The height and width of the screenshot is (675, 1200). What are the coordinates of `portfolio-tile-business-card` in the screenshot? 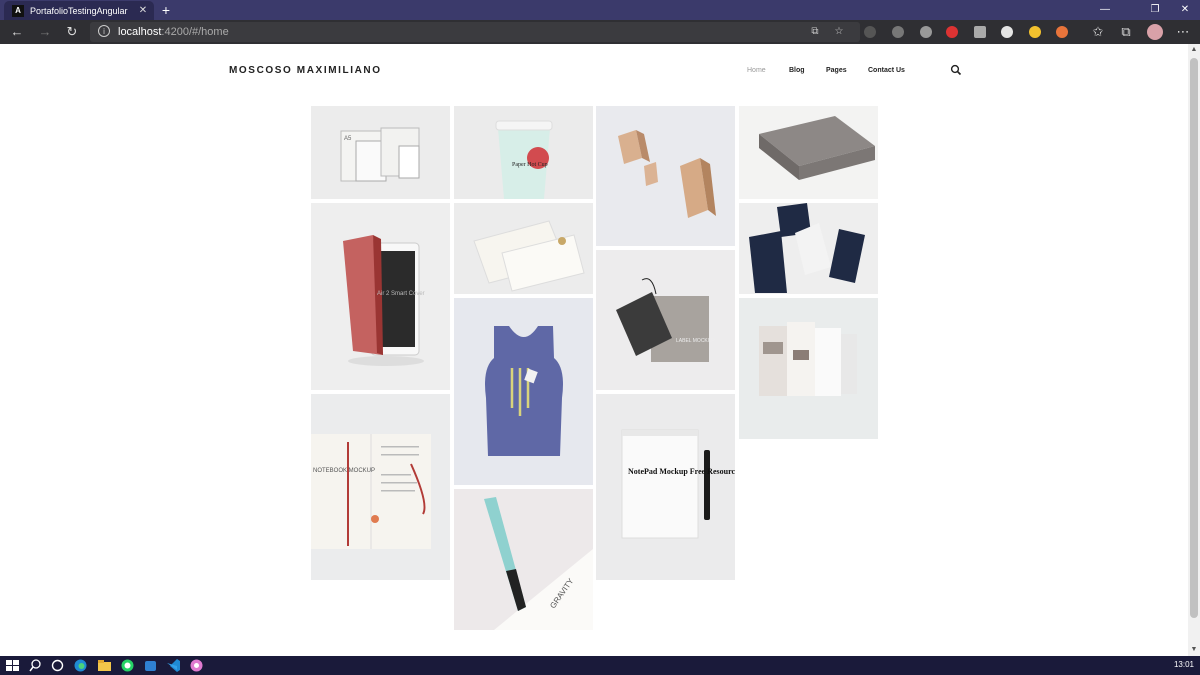 It's located at (523, 248).